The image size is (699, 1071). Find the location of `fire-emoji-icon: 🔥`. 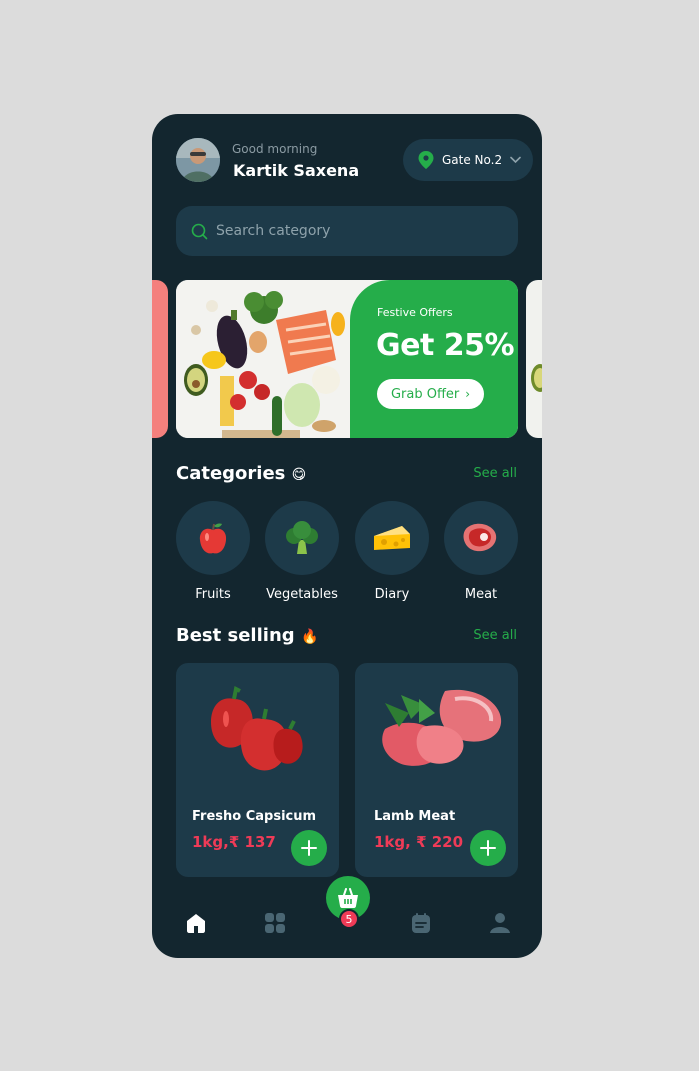

fire-emoji-icon: 🔥 is located at coordinates (309, 637).